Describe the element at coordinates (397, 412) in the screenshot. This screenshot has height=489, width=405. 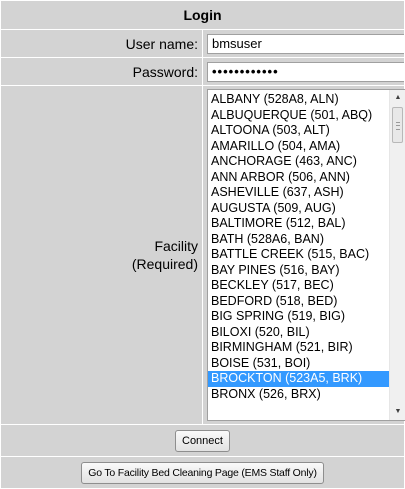
I see `triangle-down-icon: ▼` at that location.